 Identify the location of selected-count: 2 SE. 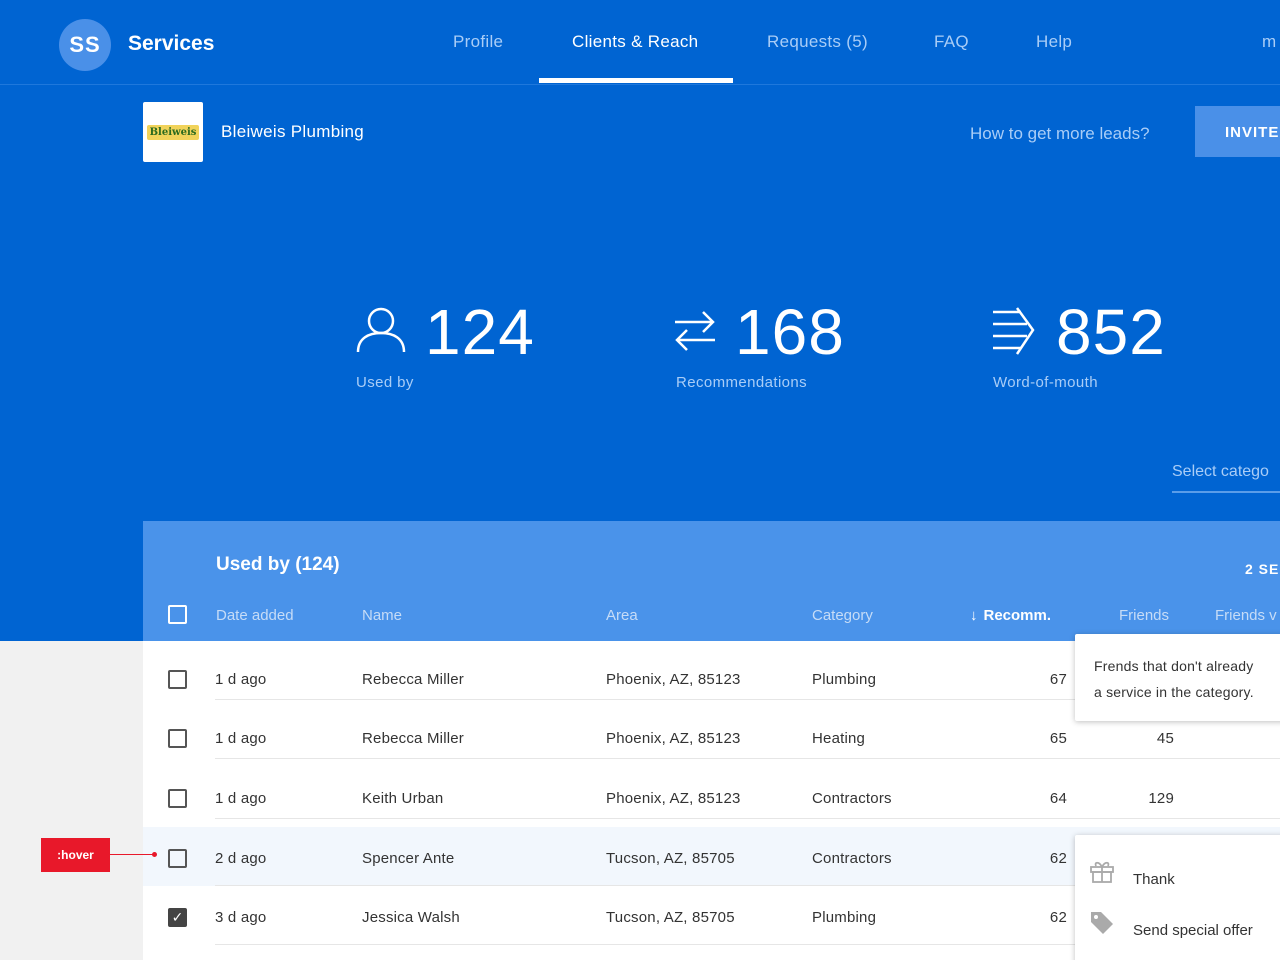
(1262, 569).